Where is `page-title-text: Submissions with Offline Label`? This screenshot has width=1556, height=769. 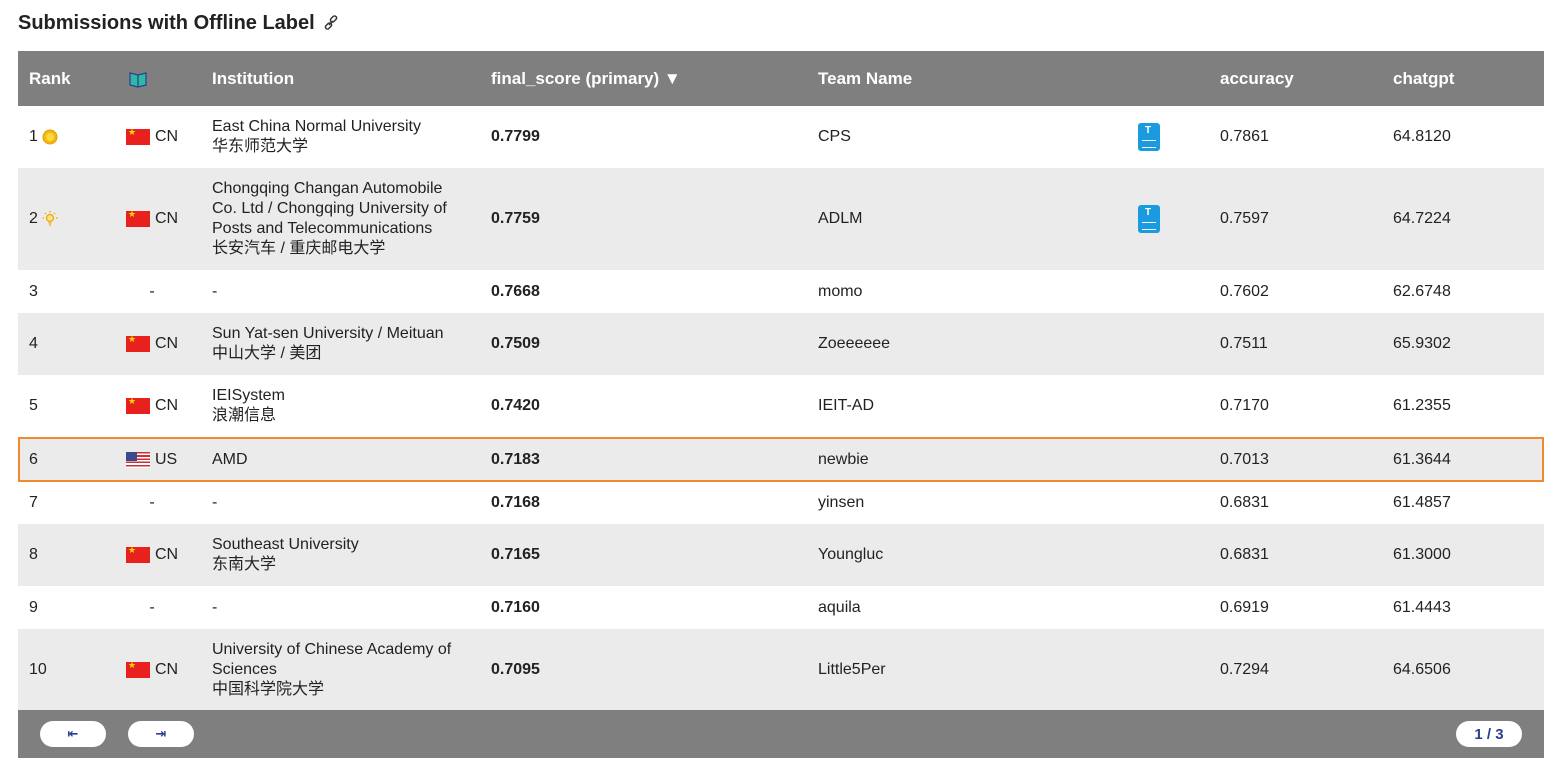 page-title-text: Submissions with Offline Label is located at coordinates (166, 22).